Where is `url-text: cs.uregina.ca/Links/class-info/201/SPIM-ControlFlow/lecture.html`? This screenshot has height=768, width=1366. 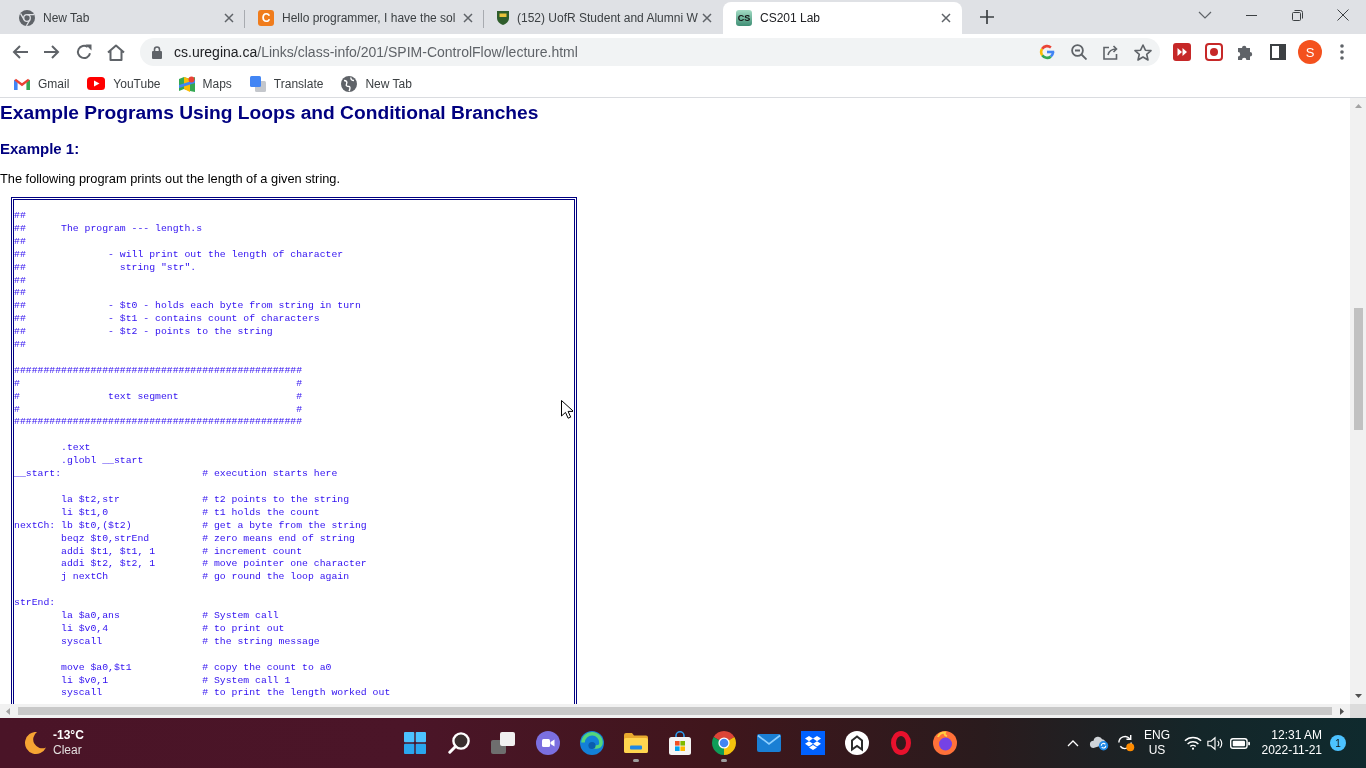
url-text: cs.uregina.ca/Links/class-info/201/SPIM-ControlFlow/lecture.html is located at coordinates (376, 52).